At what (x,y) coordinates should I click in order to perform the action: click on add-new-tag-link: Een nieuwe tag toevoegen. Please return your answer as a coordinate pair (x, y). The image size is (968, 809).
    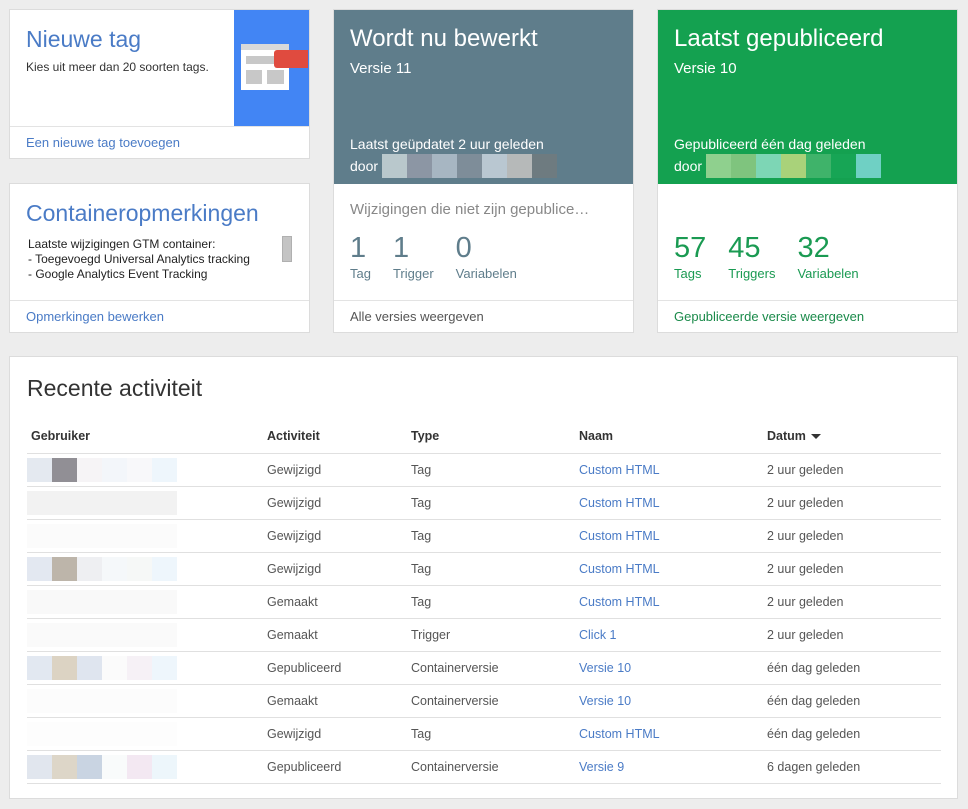
    Looking at the image, I should click on (103, 142).